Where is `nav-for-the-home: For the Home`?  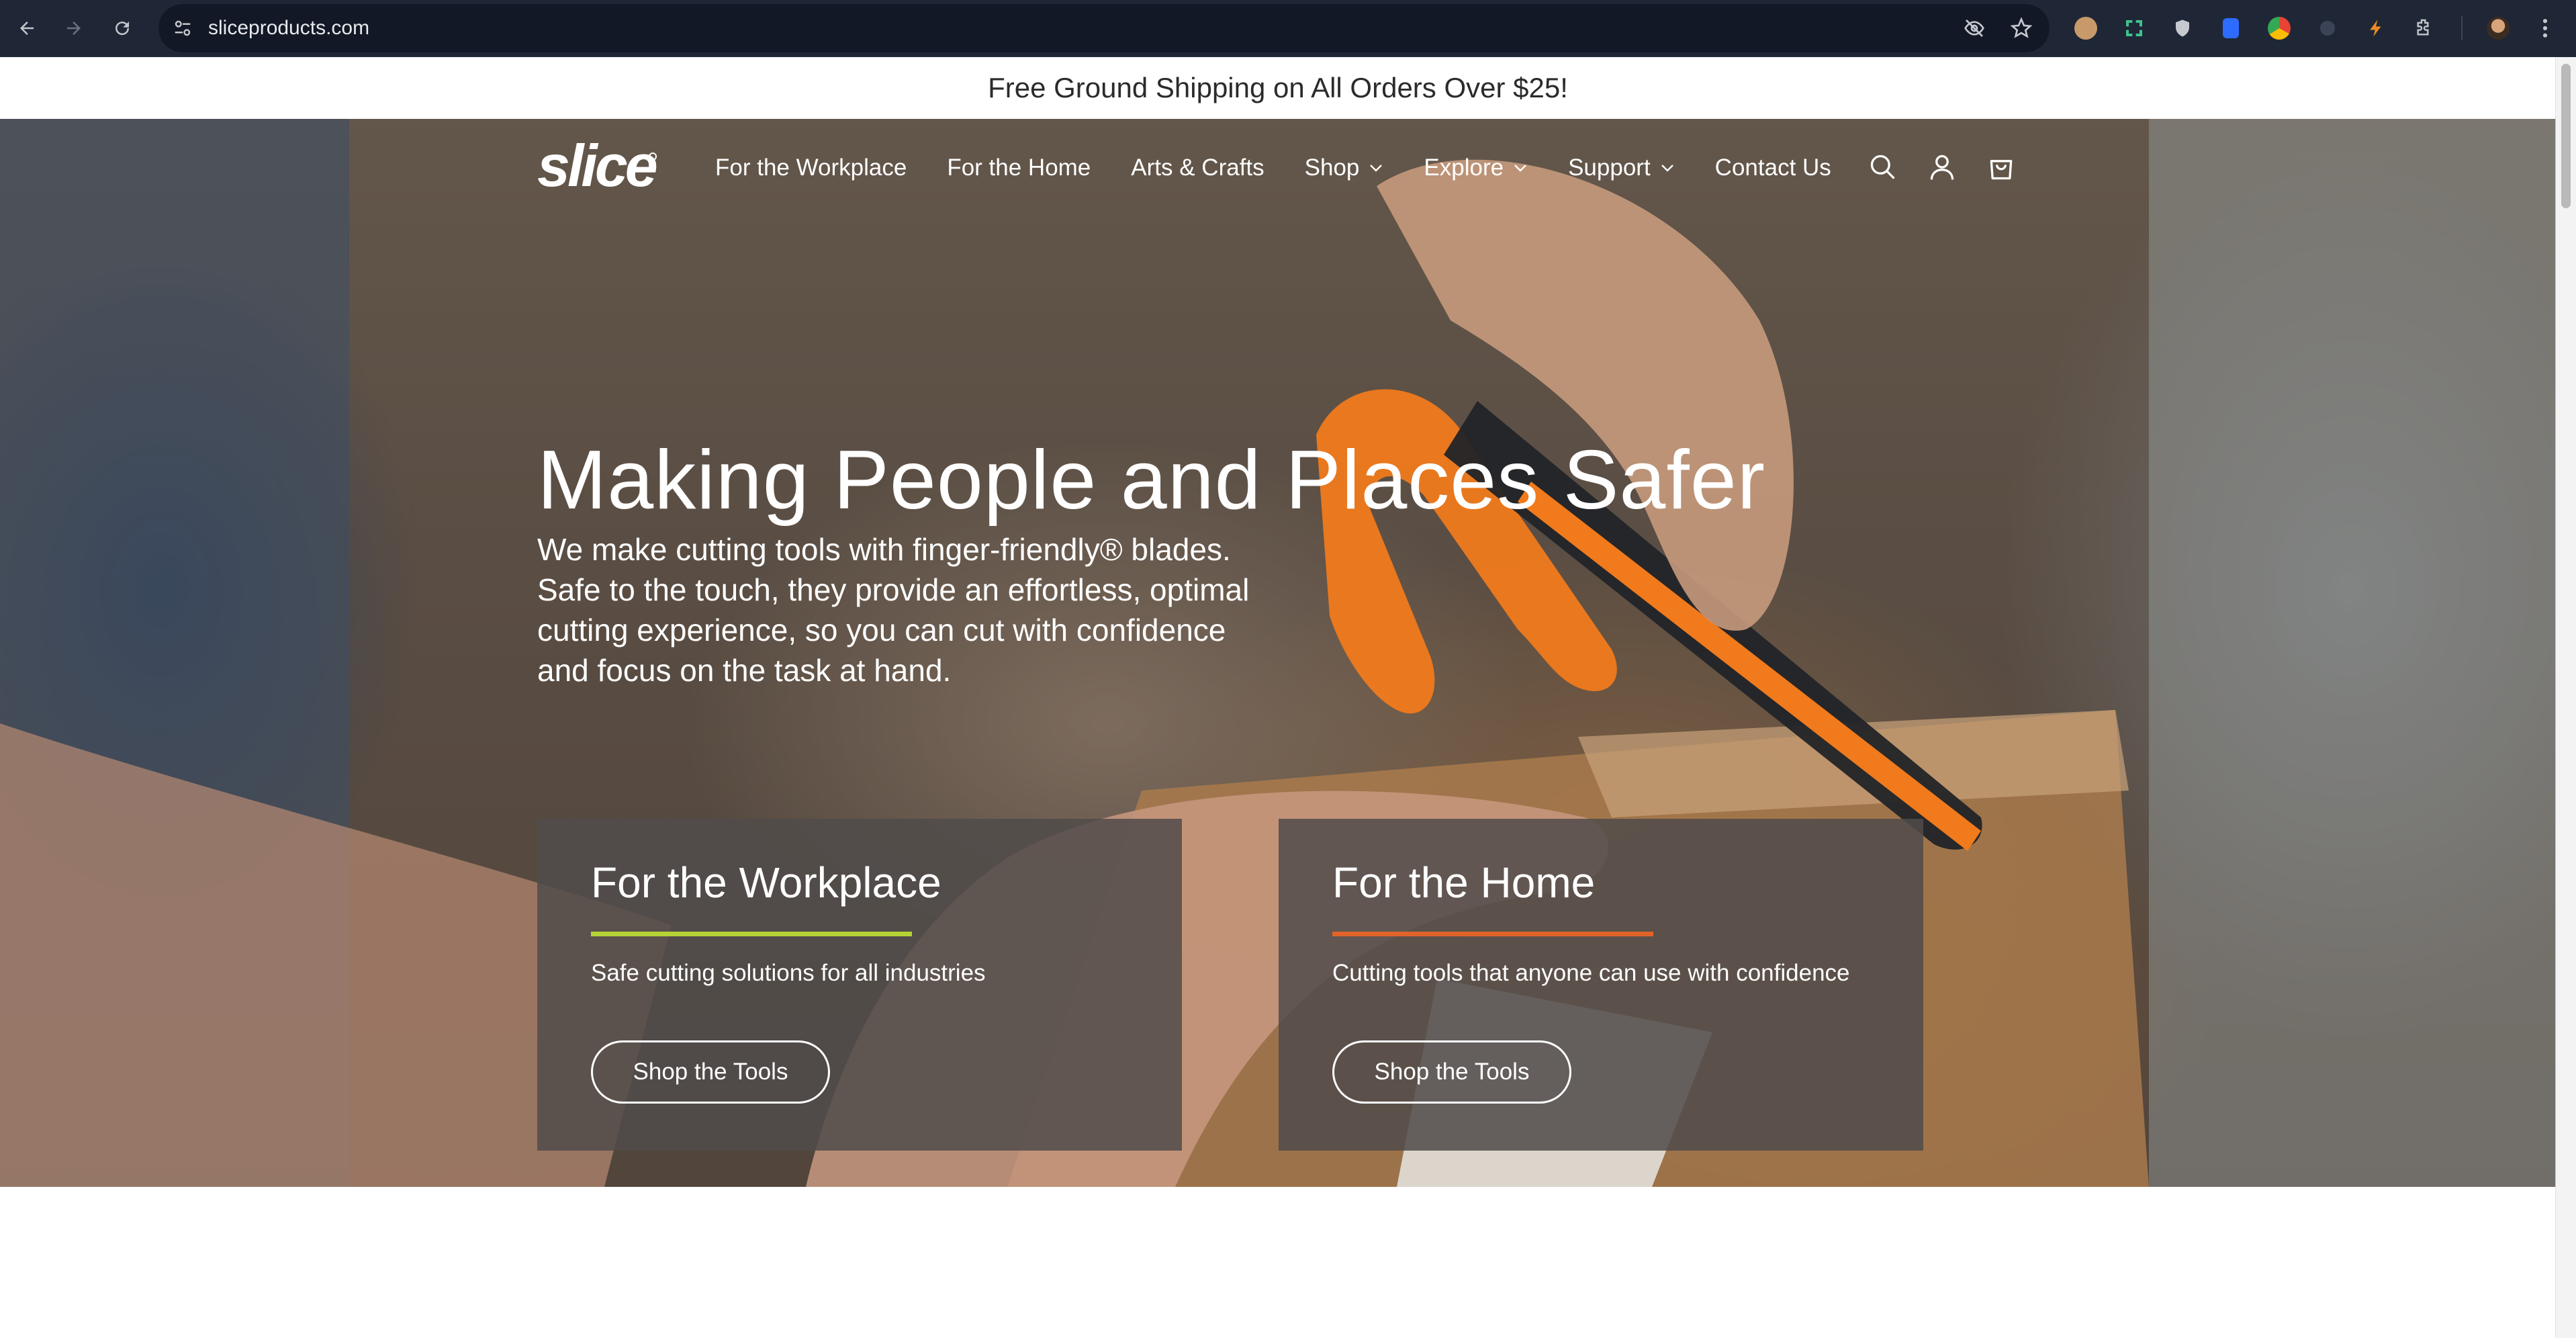
nav-for-the-home: For the Home is located at coordinates (1019, 168).